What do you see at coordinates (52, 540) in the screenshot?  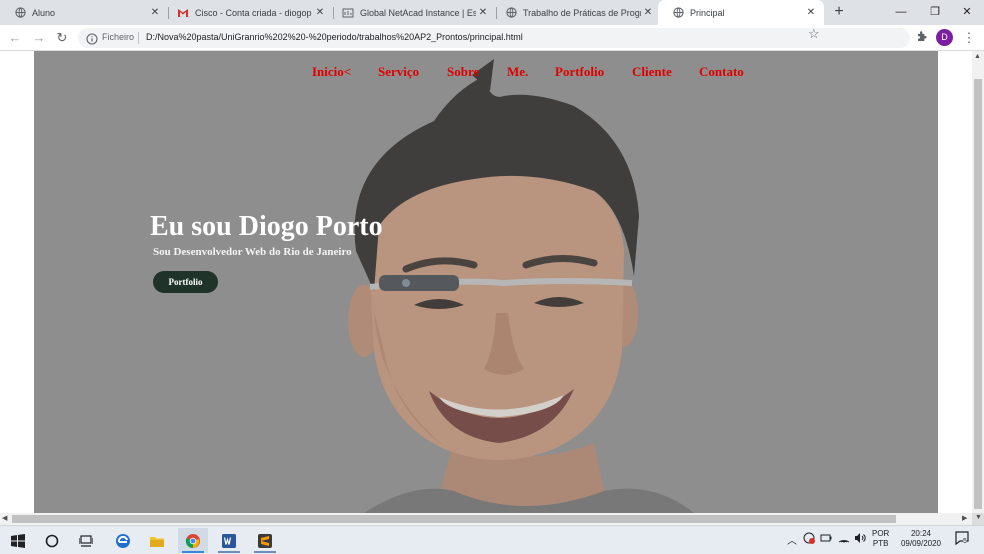 I see `search-circle-icon` at bounding box center [52, 540].